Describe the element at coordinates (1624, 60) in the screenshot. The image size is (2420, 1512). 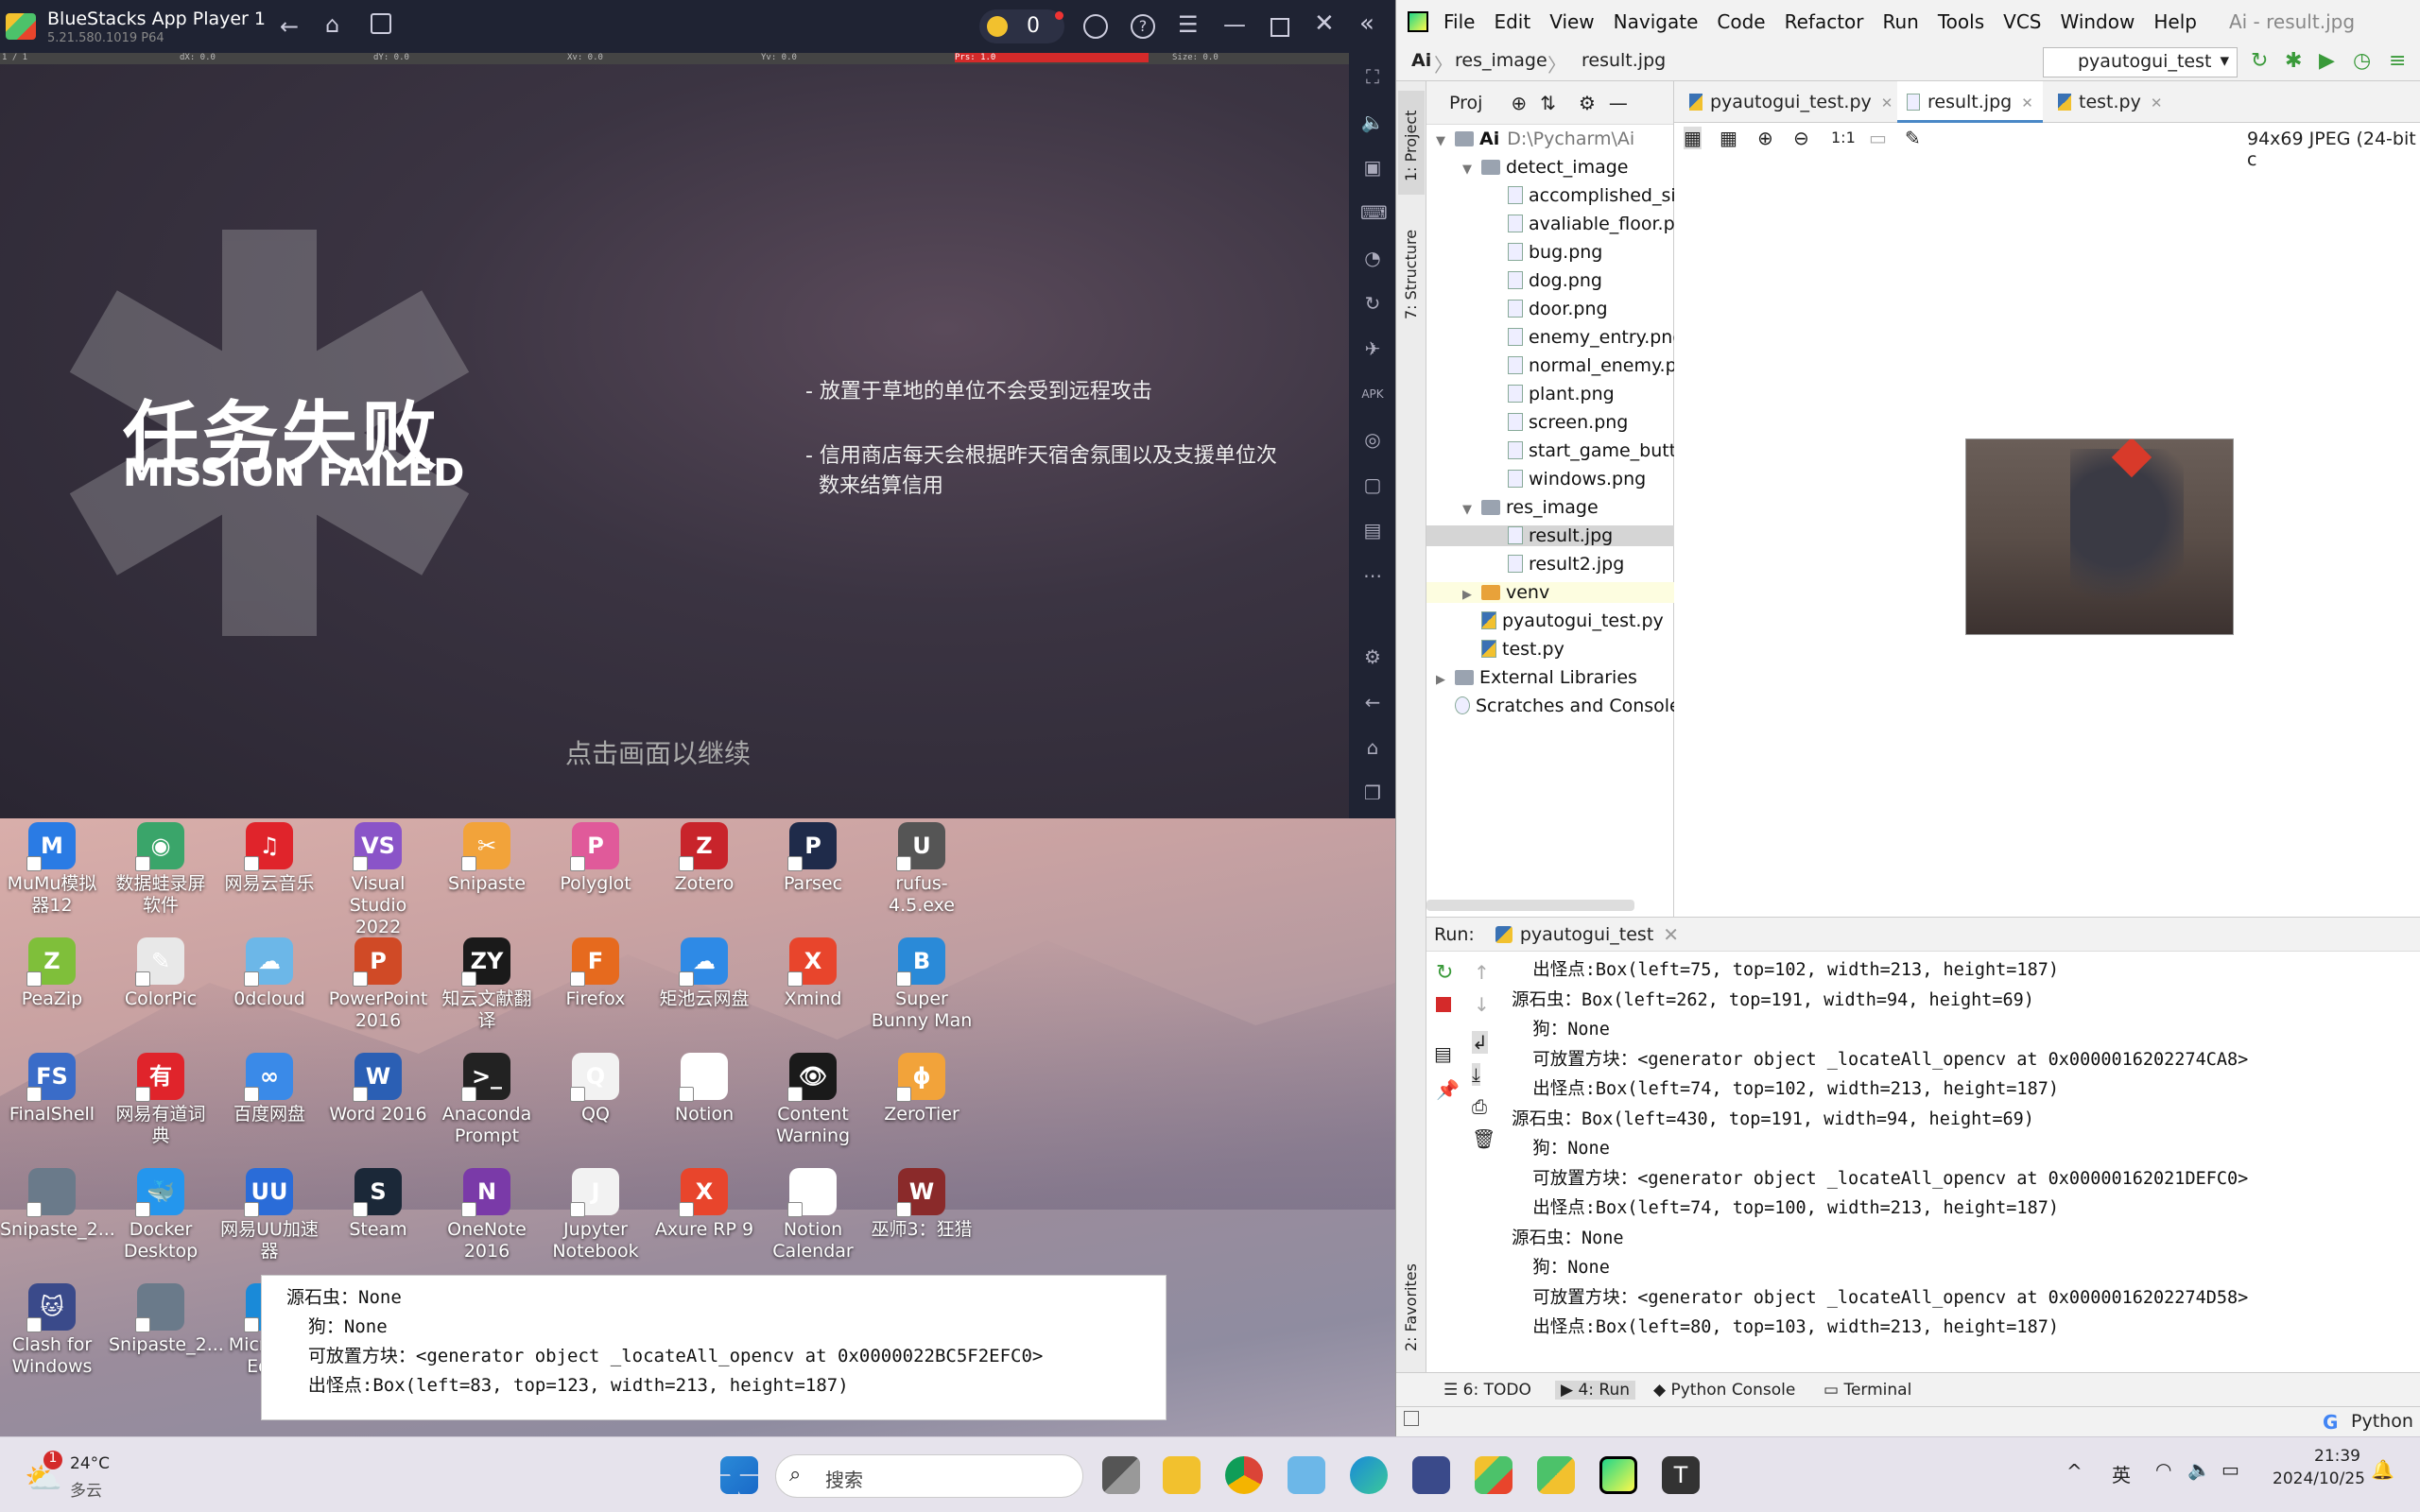
I see `breadcrumb-file: result.jpg` at that location.